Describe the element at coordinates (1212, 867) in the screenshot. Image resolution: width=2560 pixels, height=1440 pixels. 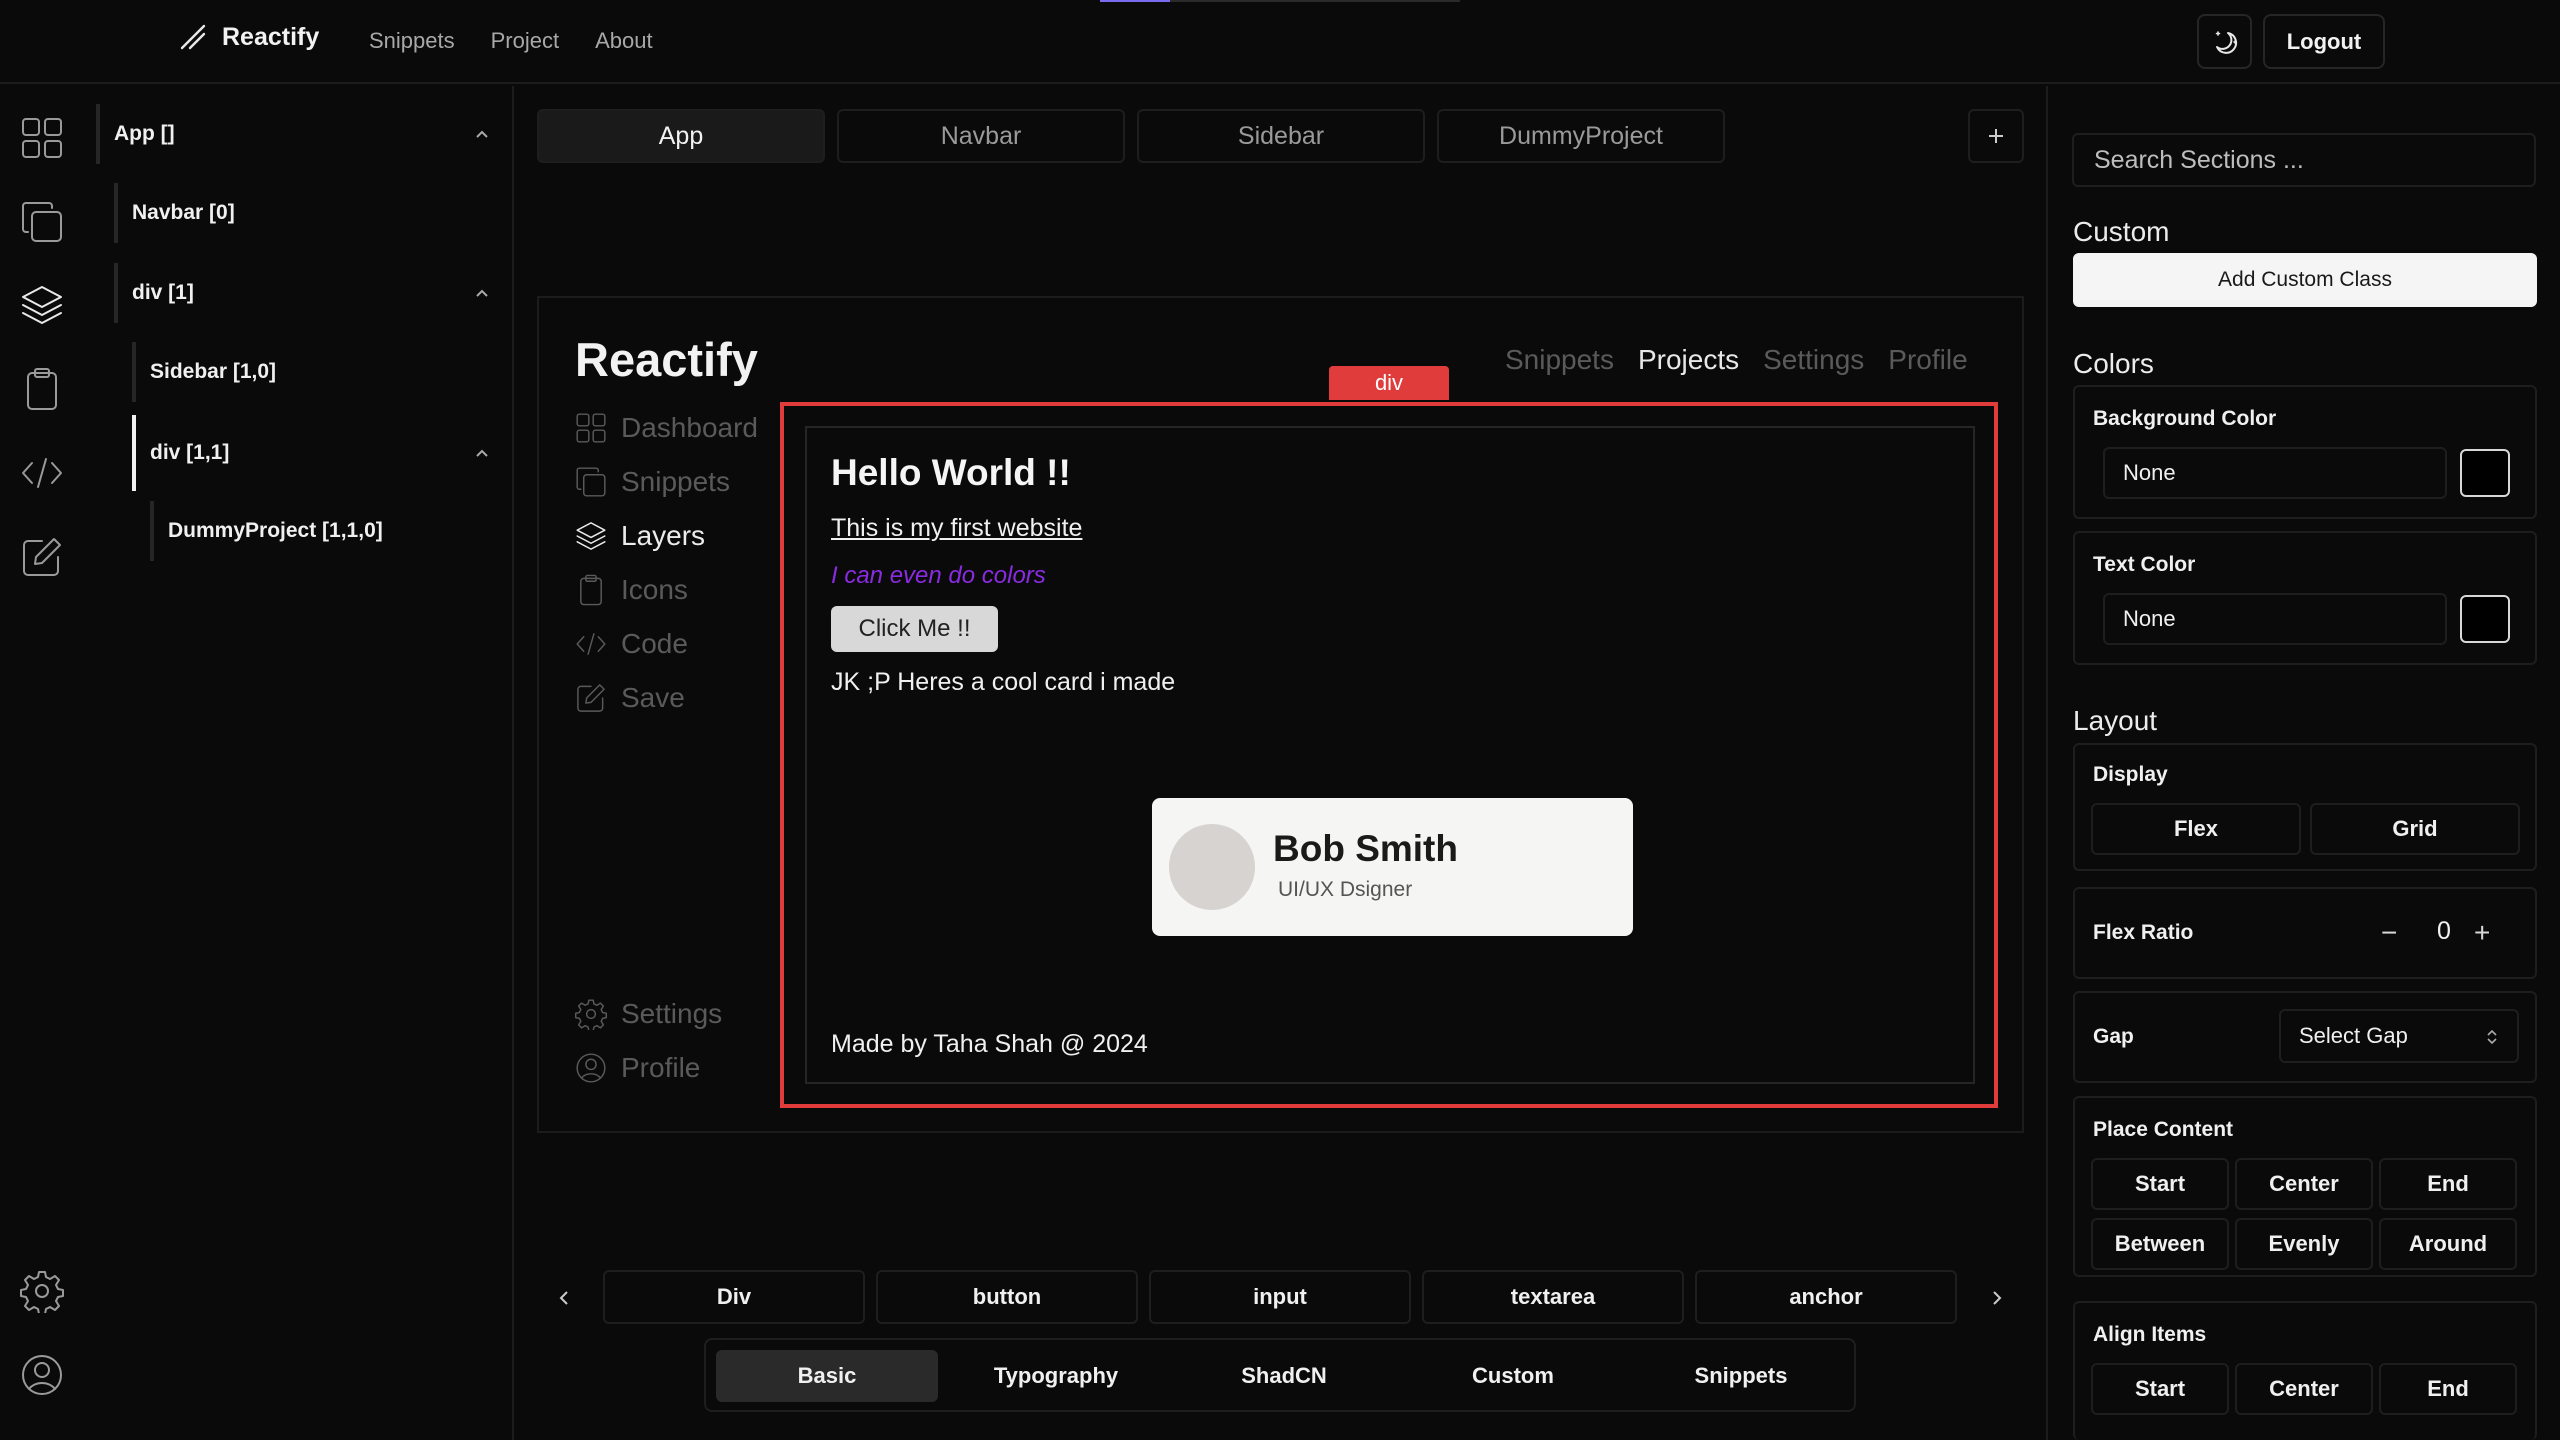
I see `avatar` at that location.